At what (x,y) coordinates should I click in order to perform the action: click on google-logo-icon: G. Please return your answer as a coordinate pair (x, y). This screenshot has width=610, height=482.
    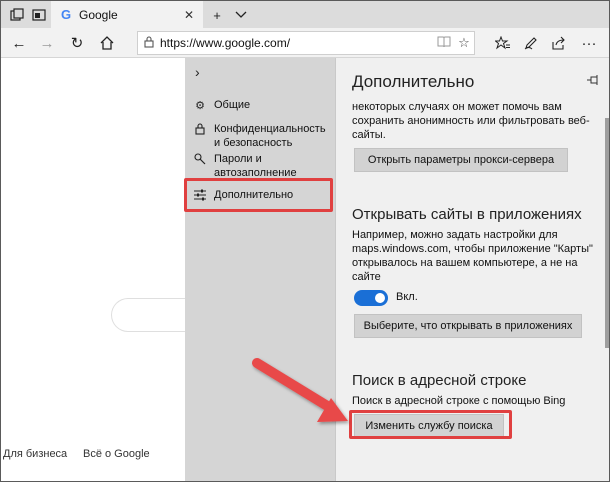
    Looking at the image, I should click on (66, 14).